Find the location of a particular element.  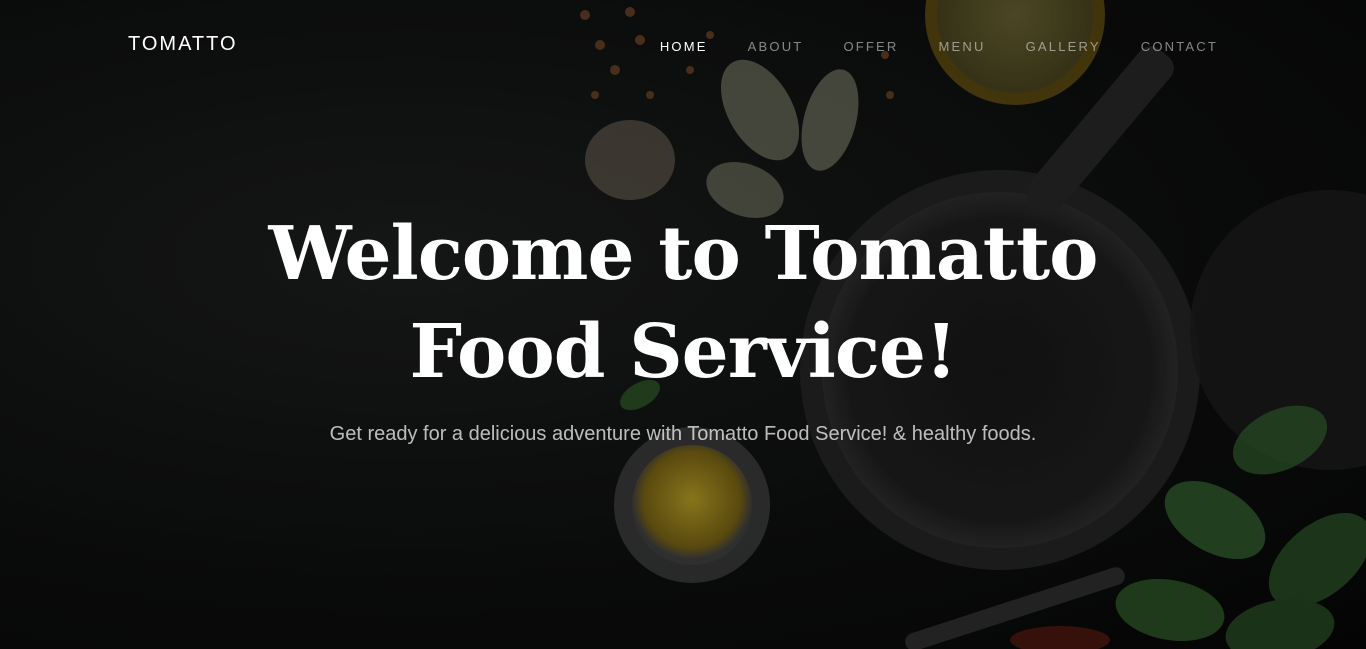

nav-item-menu: MENU is located at coordinates (962, 47).